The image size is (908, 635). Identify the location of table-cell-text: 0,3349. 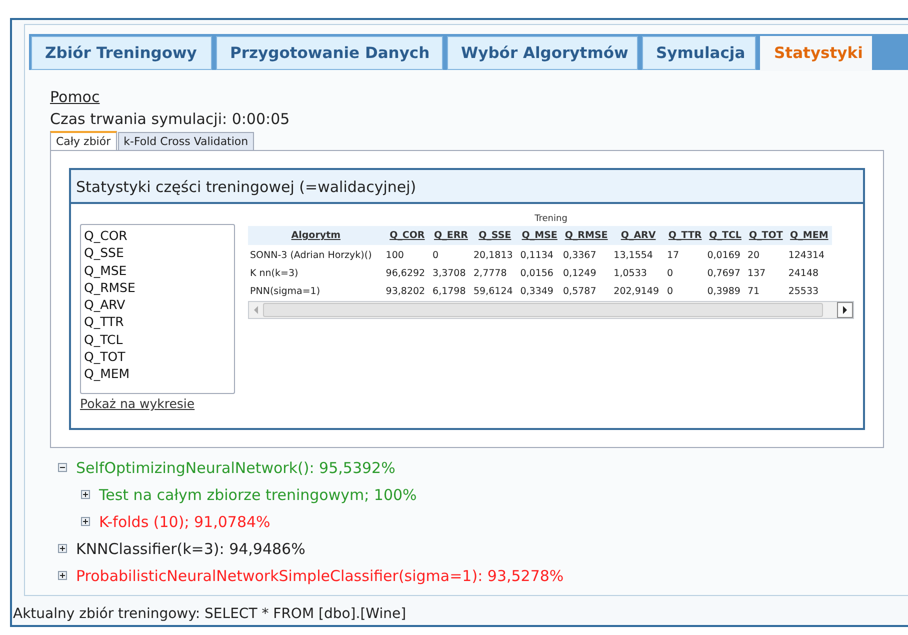
(536, 292).